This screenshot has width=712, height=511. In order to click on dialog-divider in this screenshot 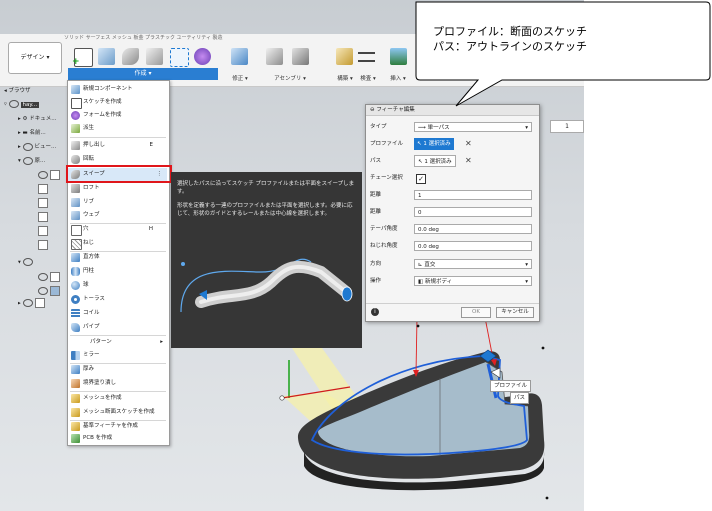, I will do `click(452, 303)`.